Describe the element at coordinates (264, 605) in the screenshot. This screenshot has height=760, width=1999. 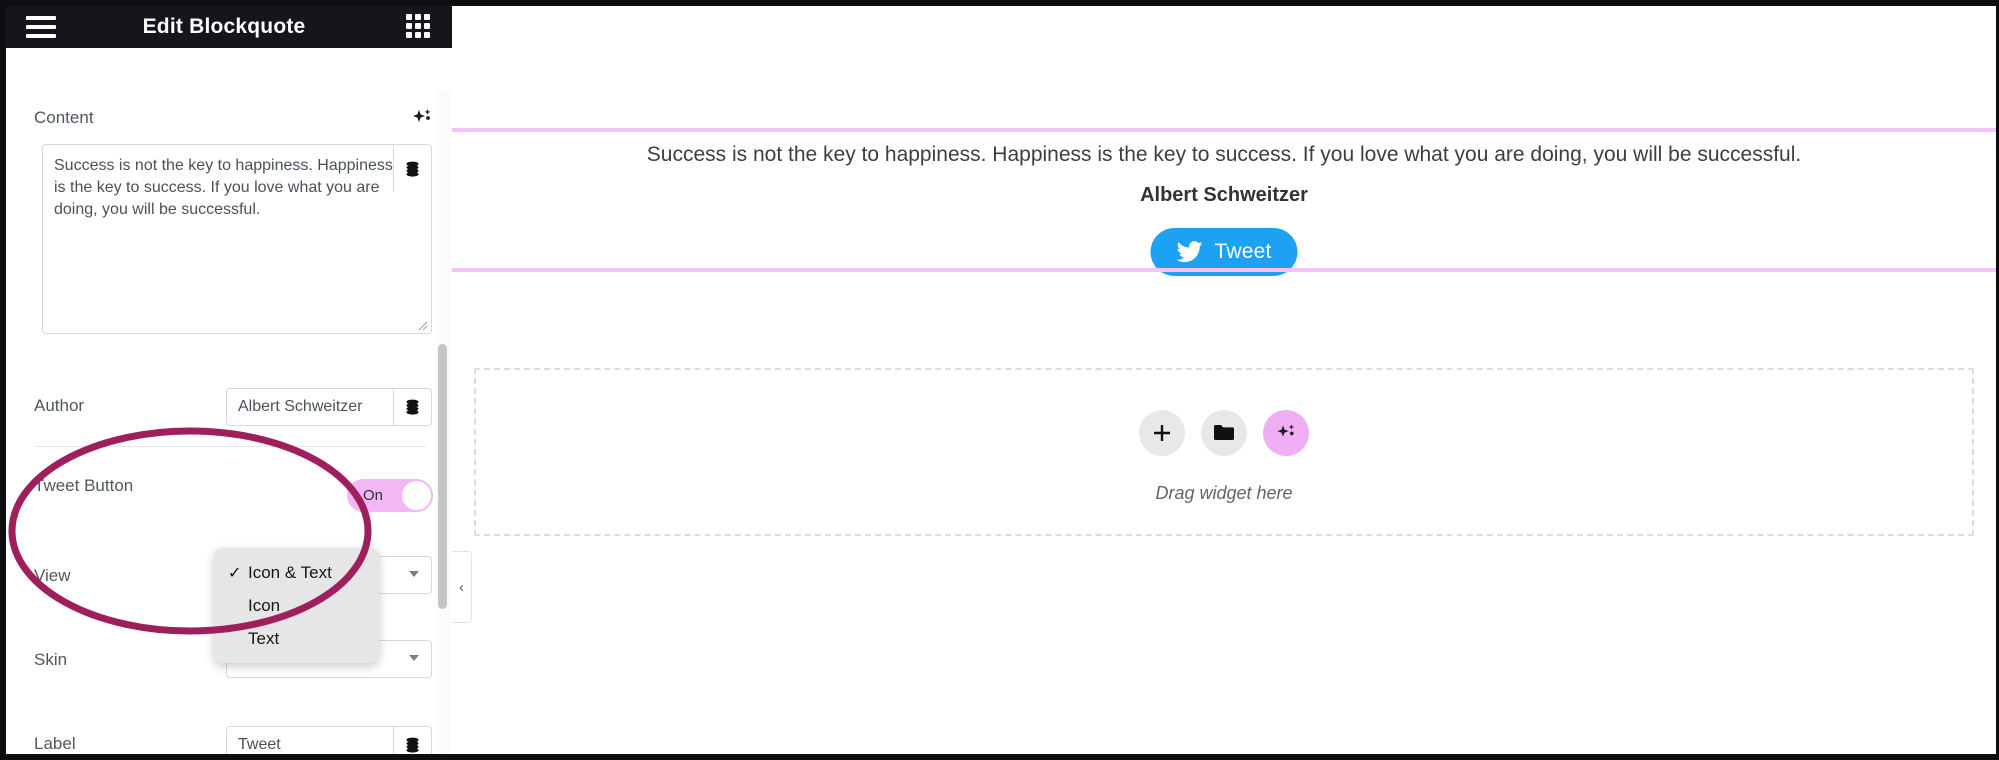
I see `dropdown-option-label: Icon` at that location.